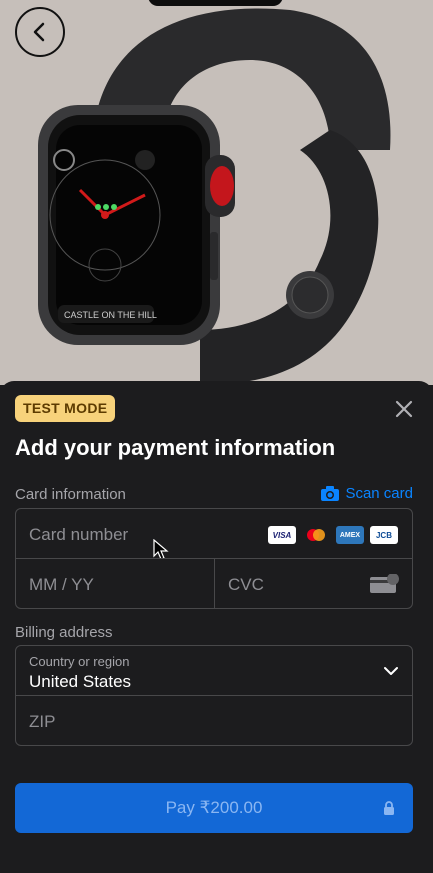  I want to click on pay-button: Pay ₹200.00, so click(214, 808).